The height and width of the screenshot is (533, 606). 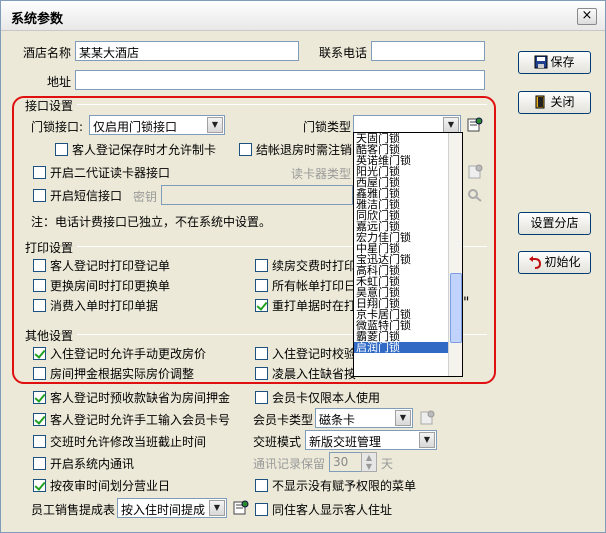 I want to click on lock-interface-select: 仅启用门锁接口 ▼, so click(x=157, y=125).